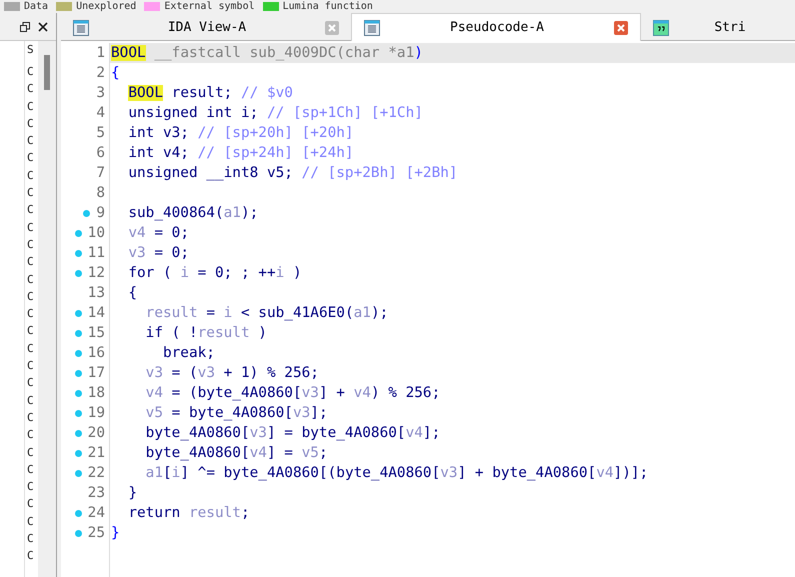 This screenshot has width=795, height=577. I want to click on column-header: S, so click(31, 52).